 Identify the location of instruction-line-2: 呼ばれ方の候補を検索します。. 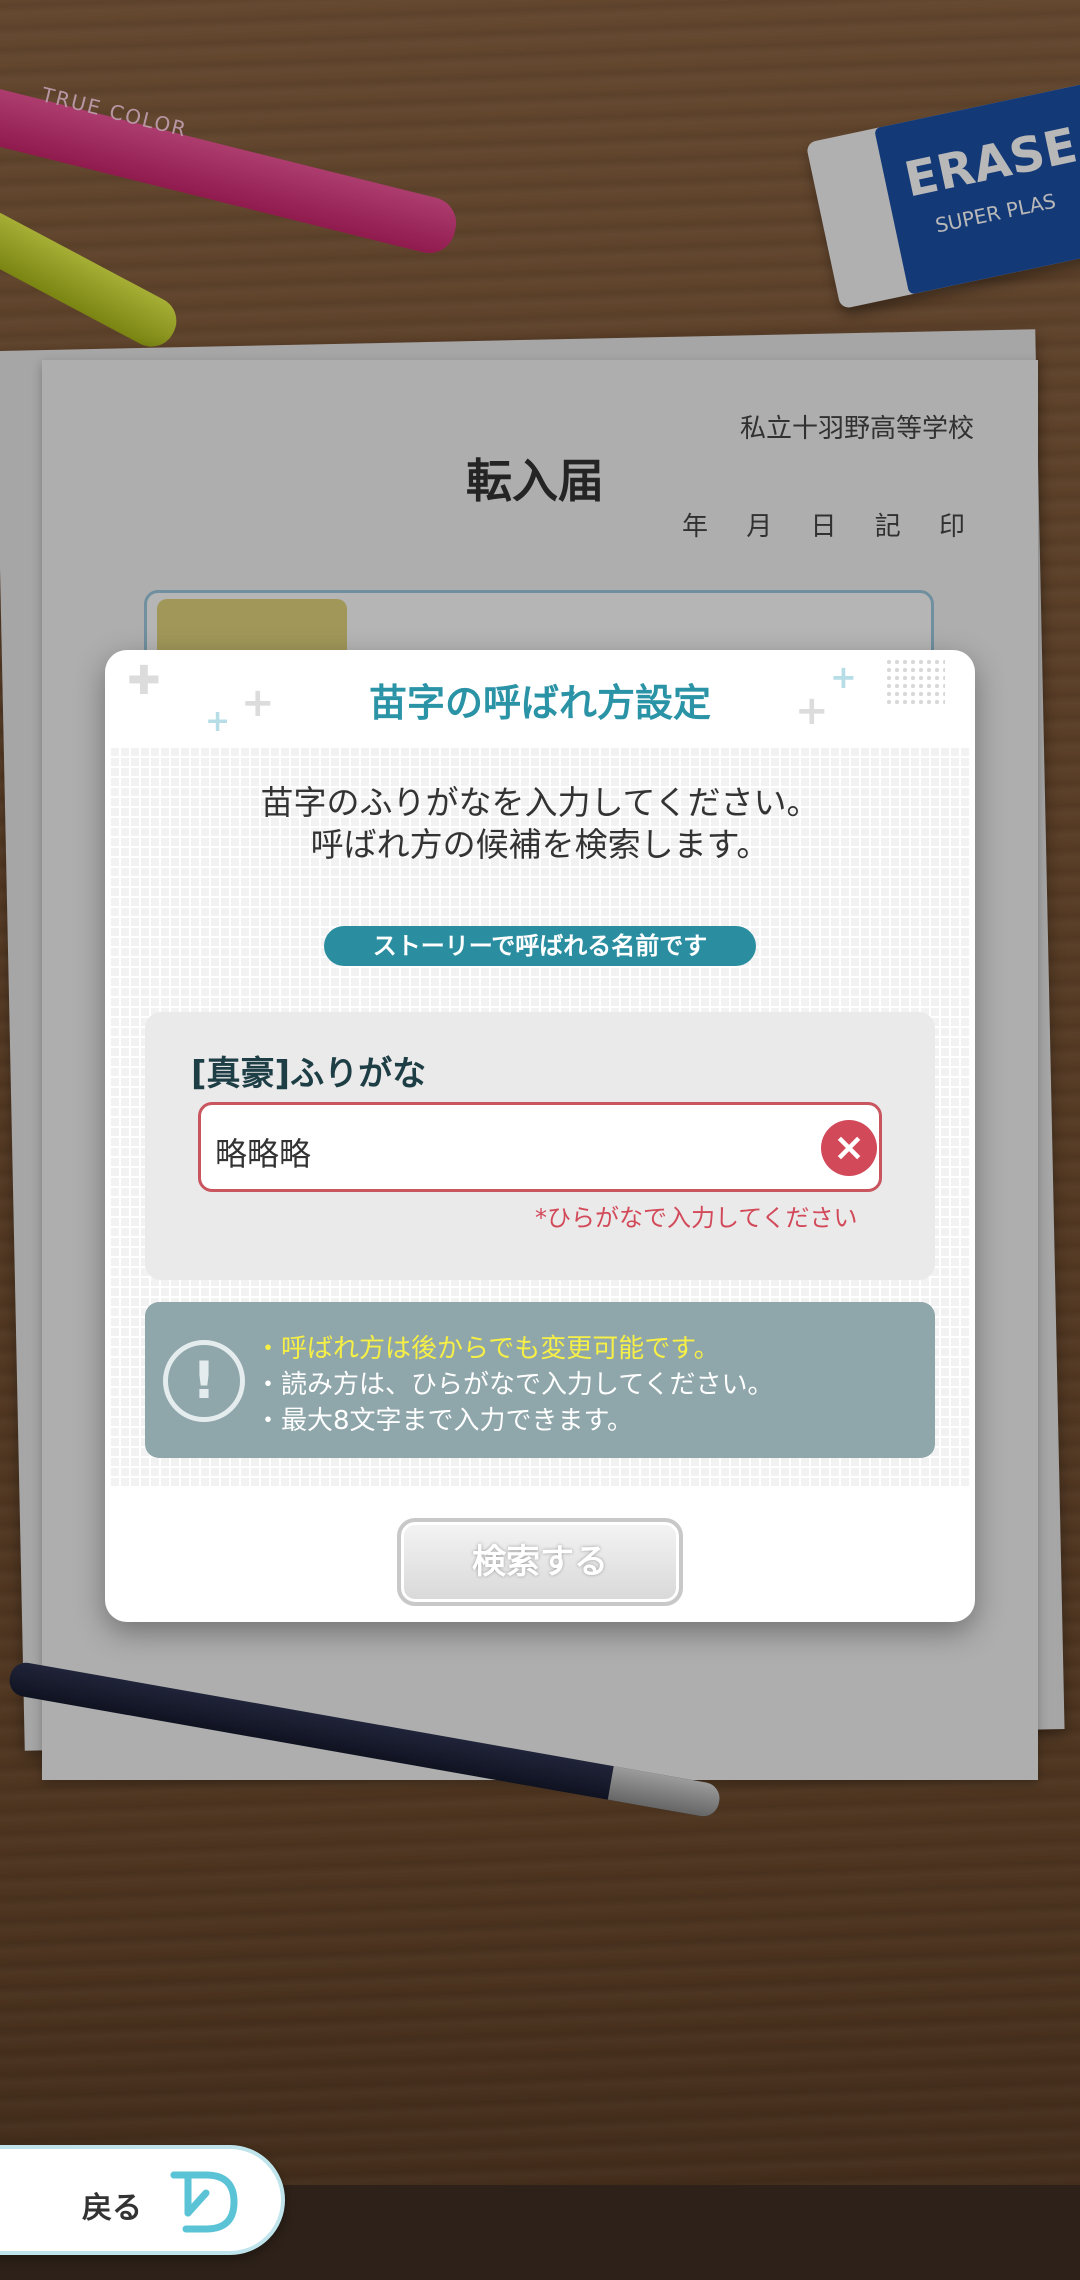
(540, 844).